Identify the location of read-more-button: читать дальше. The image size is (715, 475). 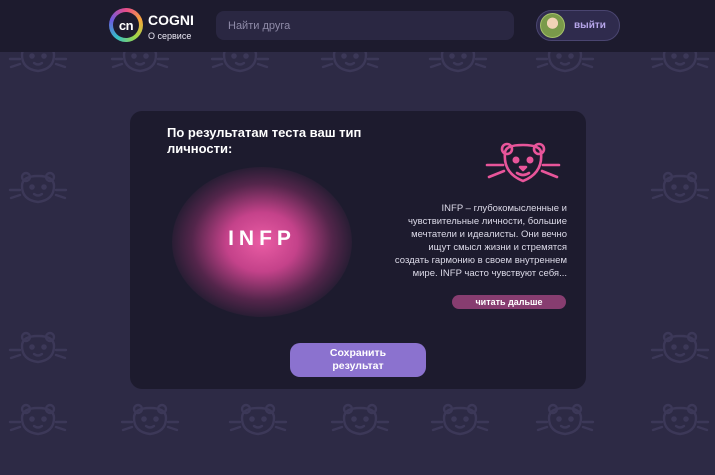
(509, 302).